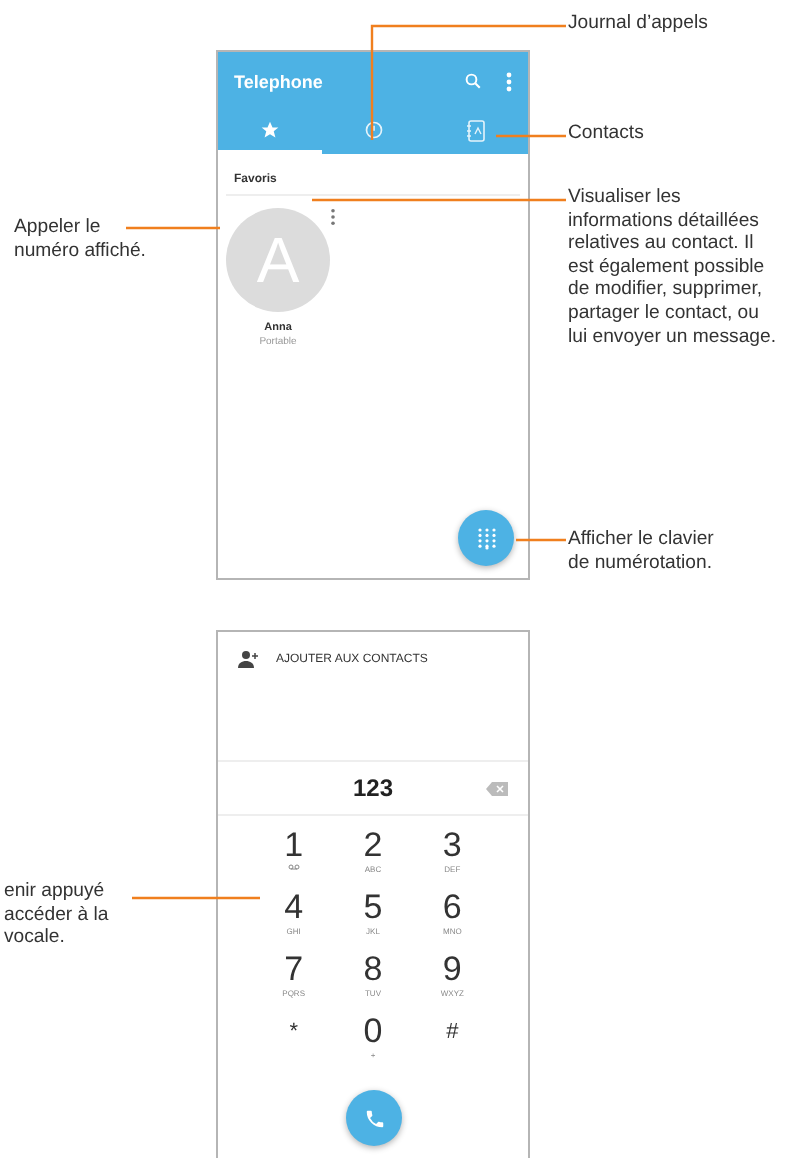 The image size is (802, 1158). What do you see at coordinates (249, 659) in the screenshot?
I see `add-person-icon` at bounding box center [249, 659].